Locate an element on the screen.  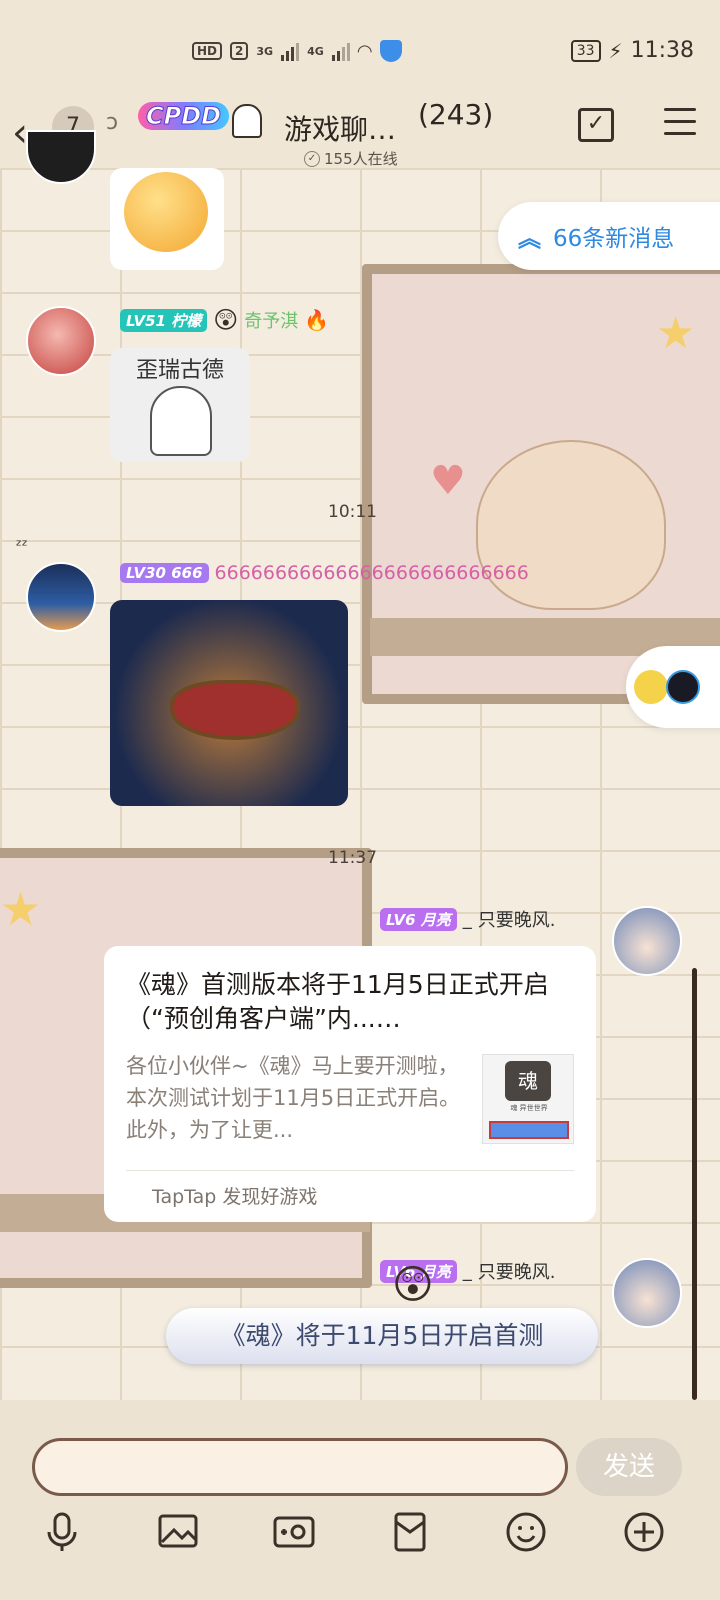
sender-tag: 奇予淇 is located at coordinates (271, 321).